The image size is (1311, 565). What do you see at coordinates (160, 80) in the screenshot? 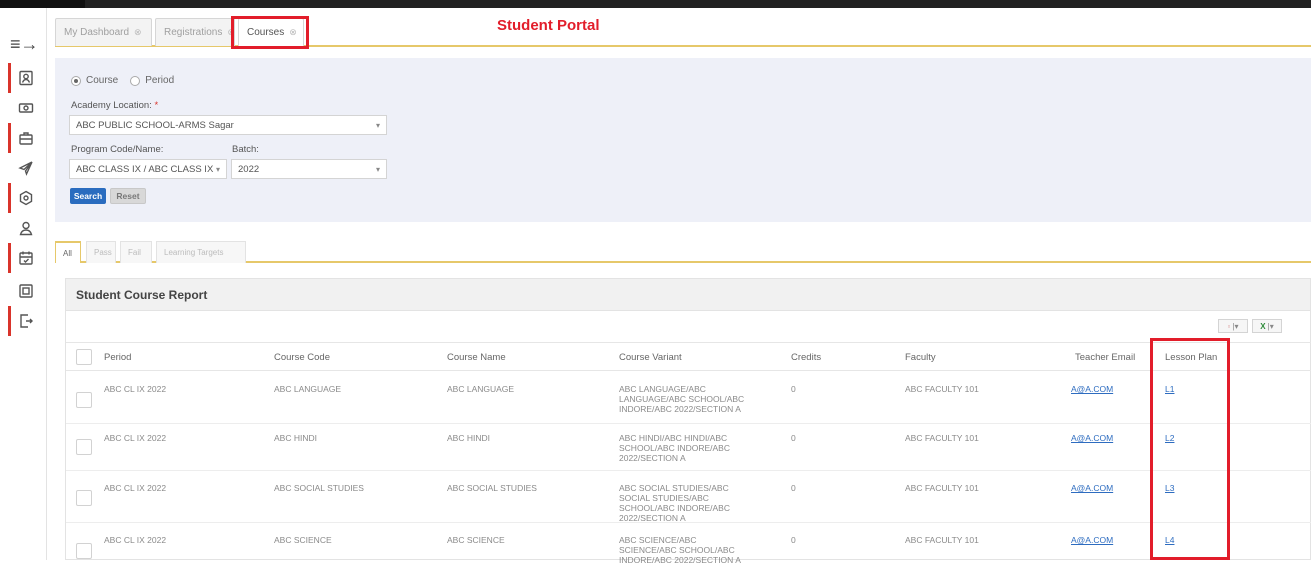
I see `radio-period-label: Period` at bounding box center [160, 80].